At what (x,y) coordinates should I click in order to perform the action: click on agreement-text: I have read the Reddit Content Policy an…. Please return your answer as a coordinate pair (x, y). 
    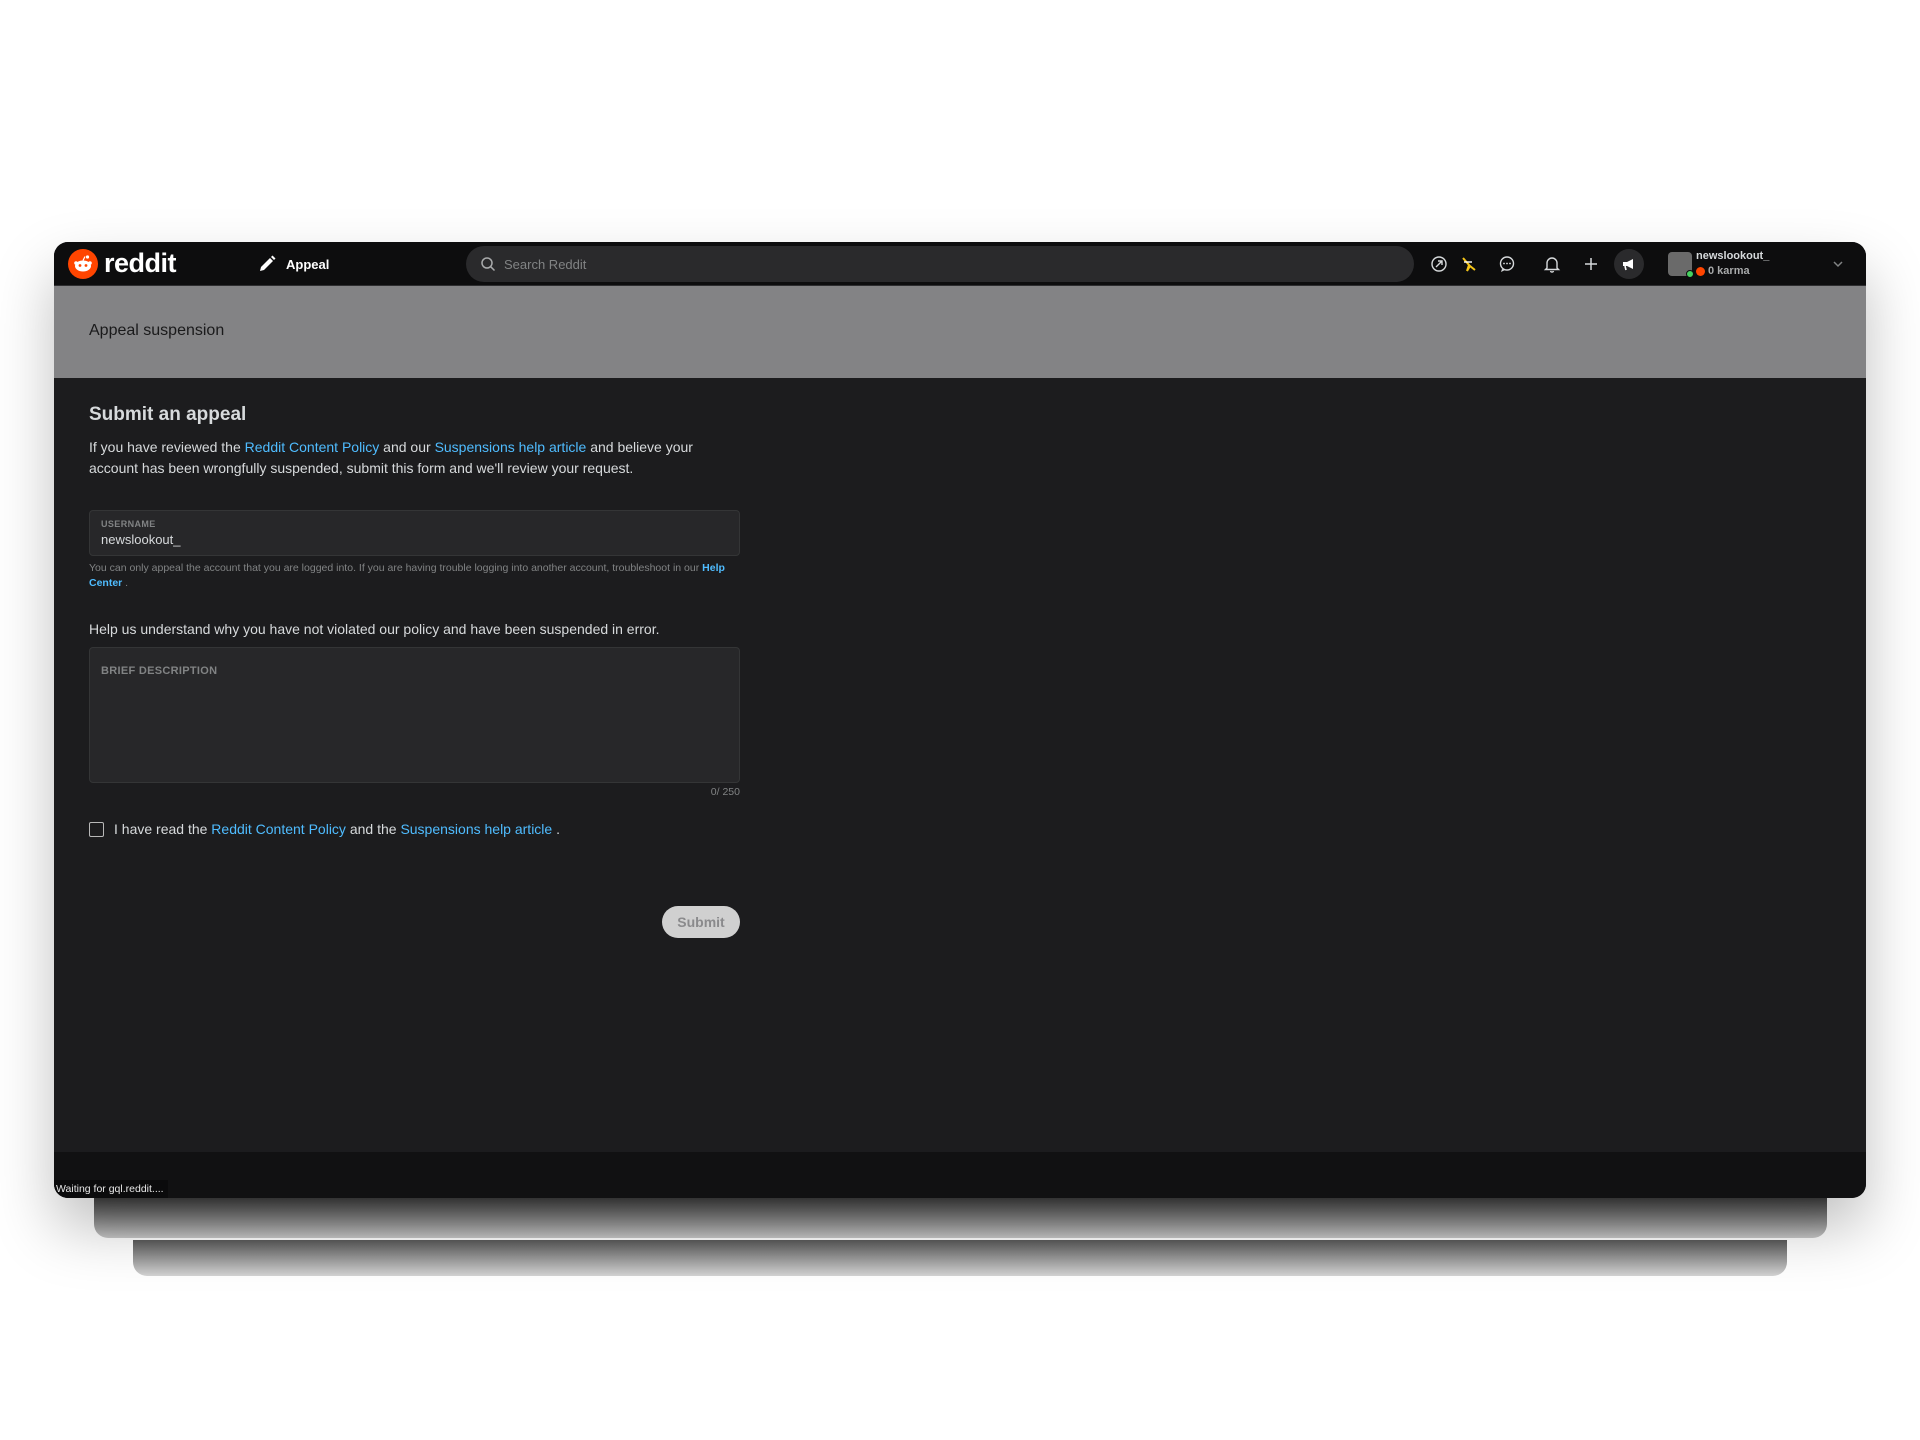
    Looking at the image, I should click on (337, 829).